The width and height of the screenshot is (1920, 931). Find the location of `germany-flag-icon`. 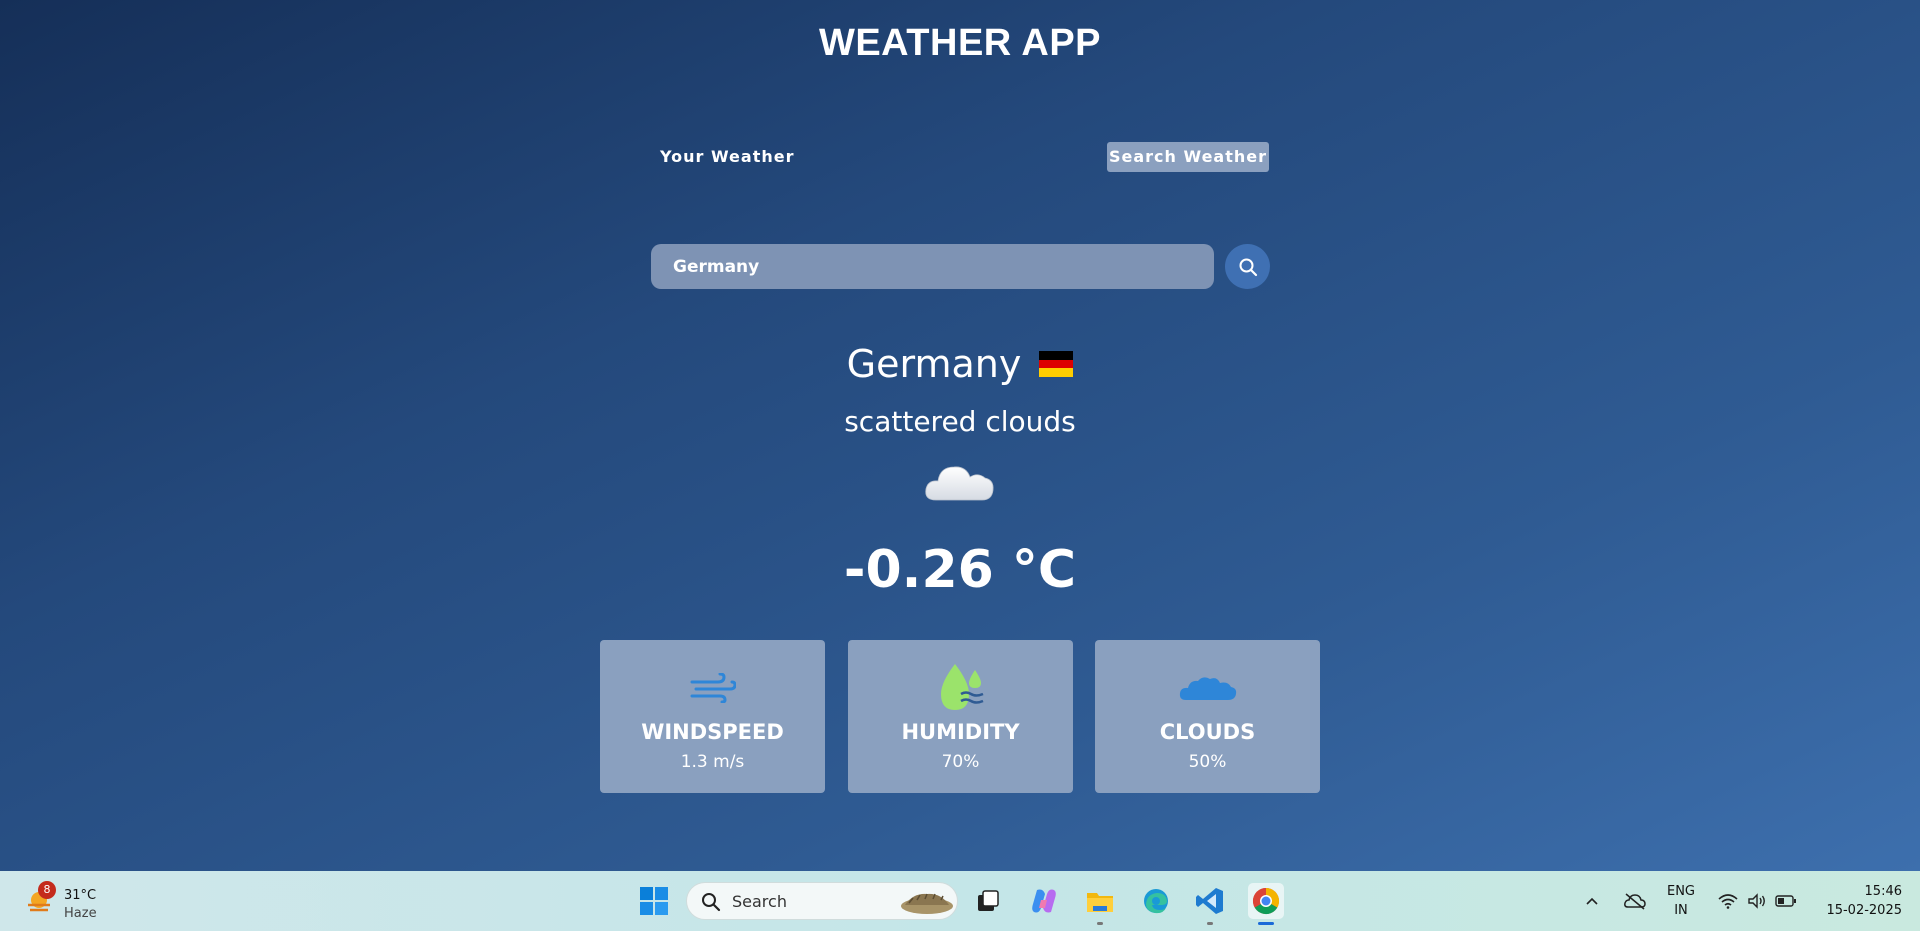

germany-flag-icon is located at coordinates (1056, 364).